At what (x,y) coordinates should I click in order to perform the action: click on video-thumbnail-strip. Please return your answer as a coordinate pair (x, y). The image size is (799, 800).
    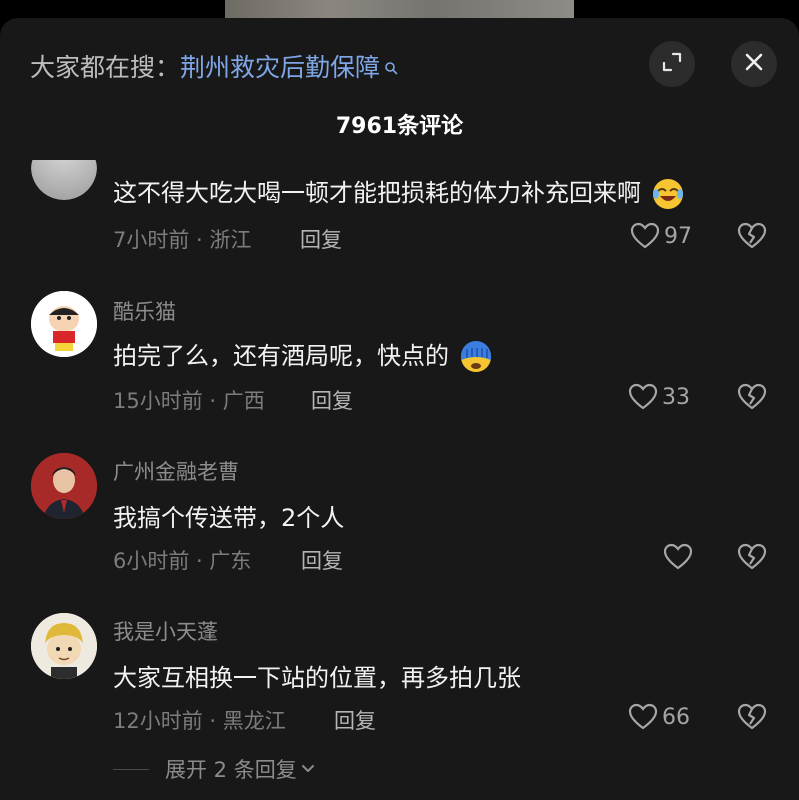
    Looking at the image, I should click on (399, 9).